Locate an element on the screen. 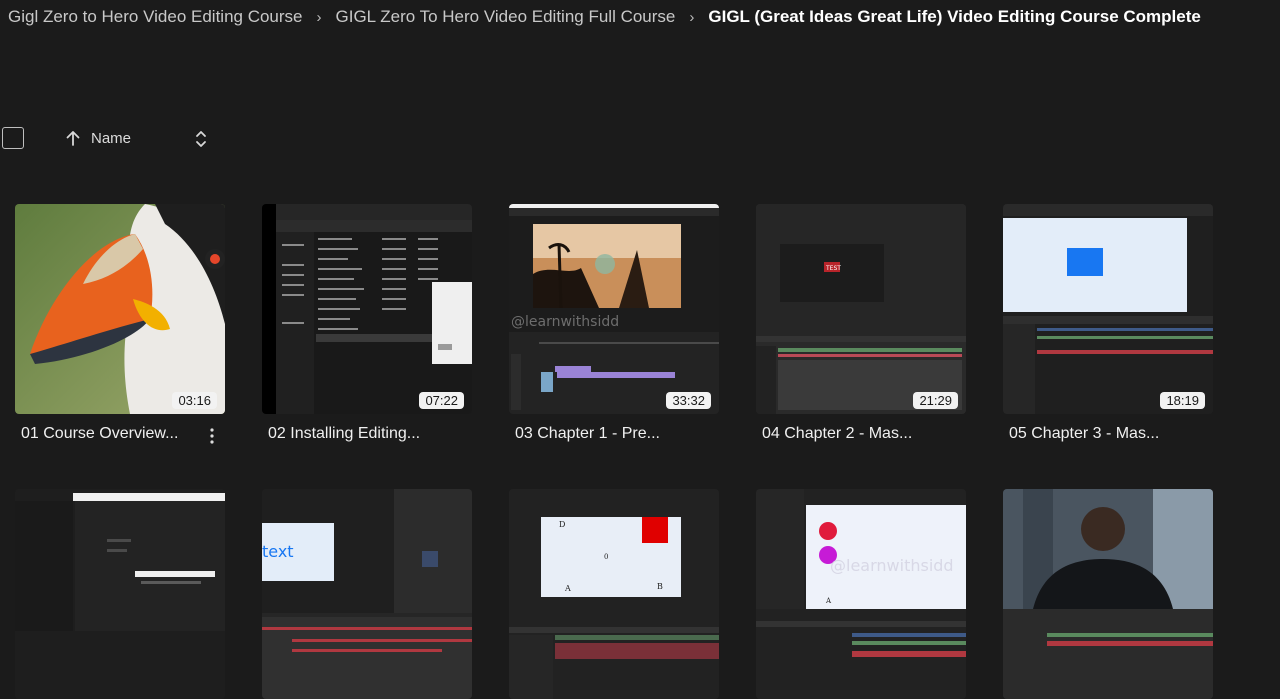 The height and width of the screenshot is (699, 1280). editor-text-tool-image: text is located at coordinates (367, 594).